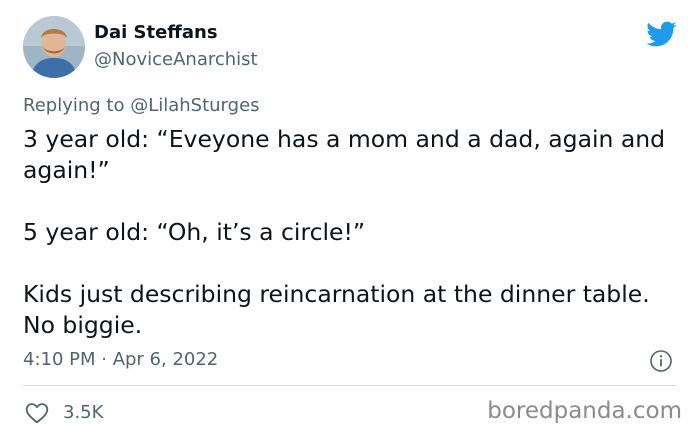  I want to click on replying-to: Replying to @LilahSturges, so click(141, 105).